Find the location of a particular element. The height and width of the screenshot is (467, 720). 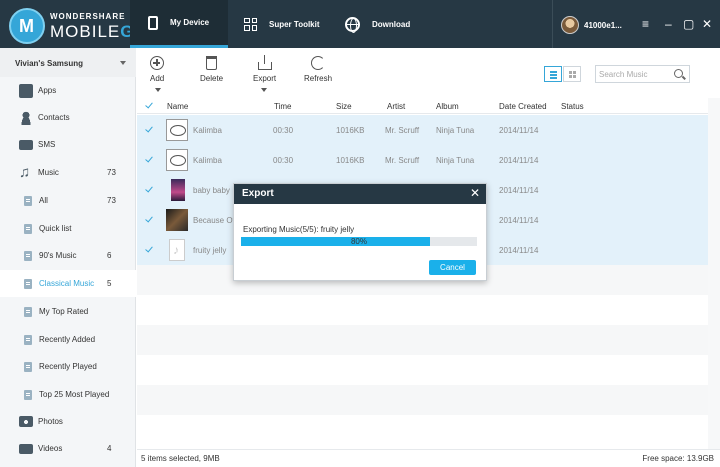

chevron-down-icon is located at coordinates (123, 63).